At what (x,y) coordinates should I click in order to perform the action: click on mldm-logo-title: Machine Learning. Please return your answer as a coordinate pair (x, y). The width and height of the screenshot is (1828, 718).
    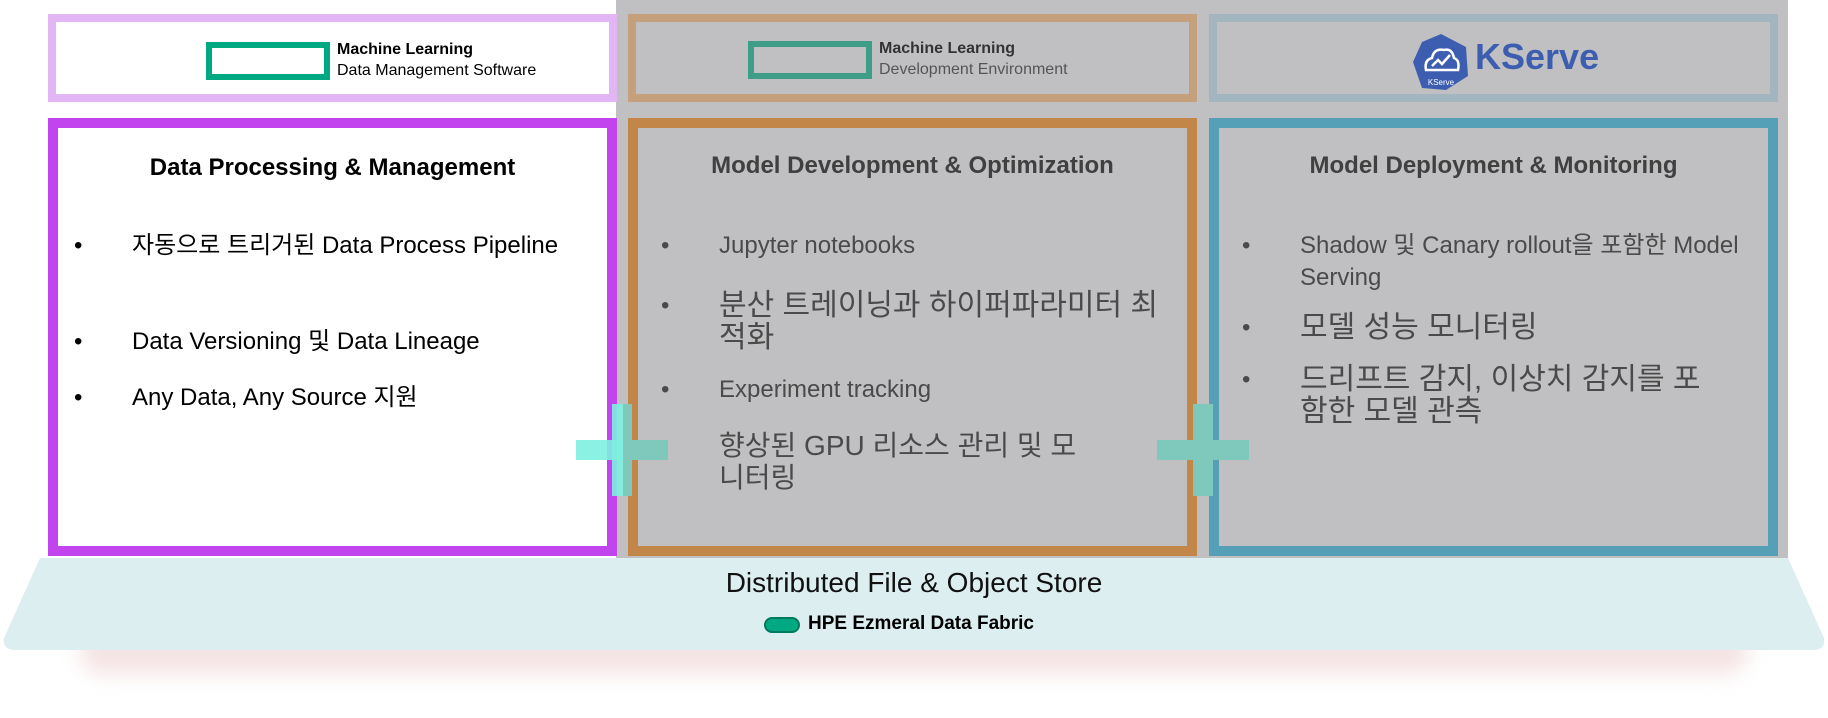
    Looking at the image, I should click on (405, 49).